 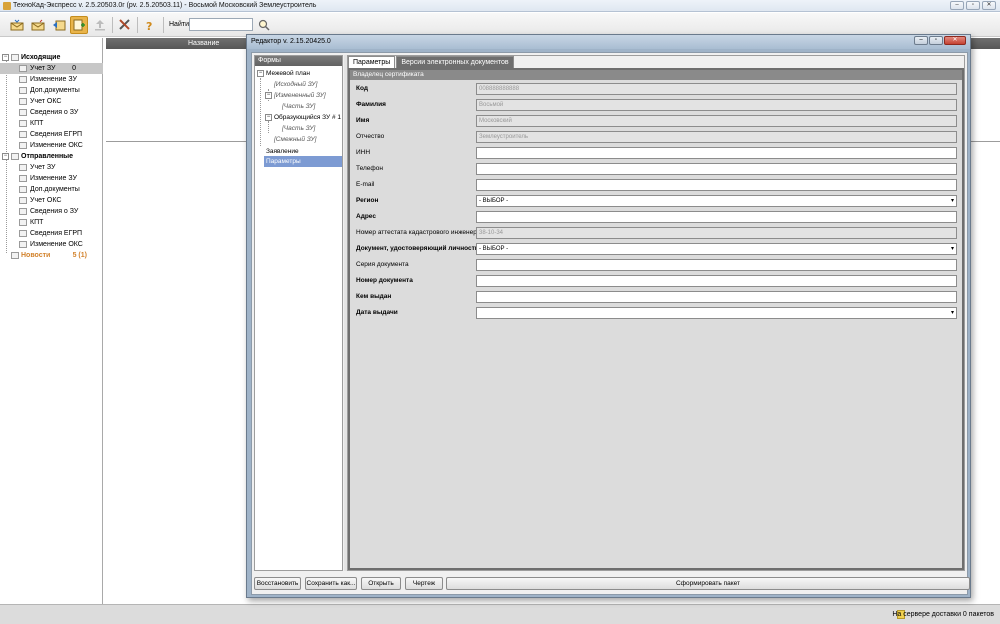 I want to click on field-issue-date: Дата выдачи ▾, so click(x=658, y=313).